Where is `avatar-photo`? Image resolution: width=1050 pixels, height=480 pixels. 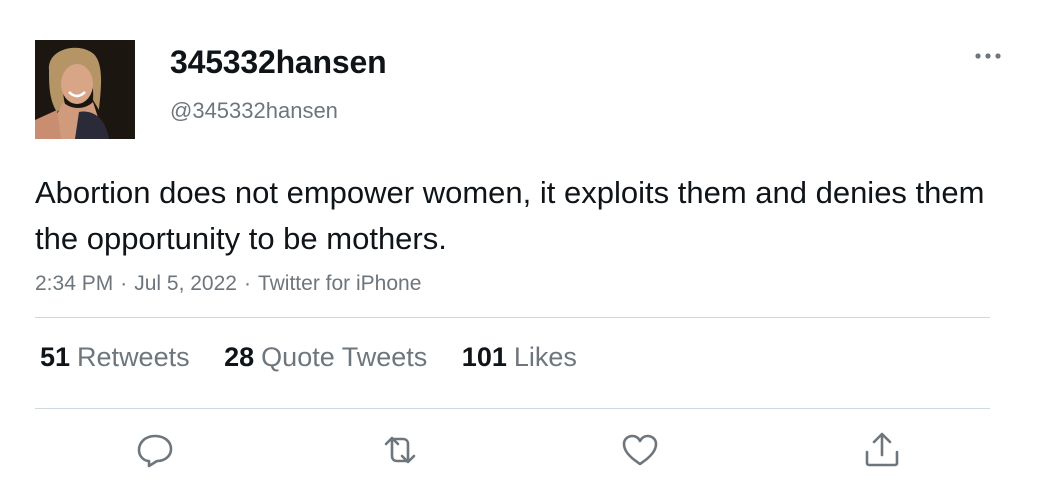
avatar-photo is located at coordinates (85, 89).